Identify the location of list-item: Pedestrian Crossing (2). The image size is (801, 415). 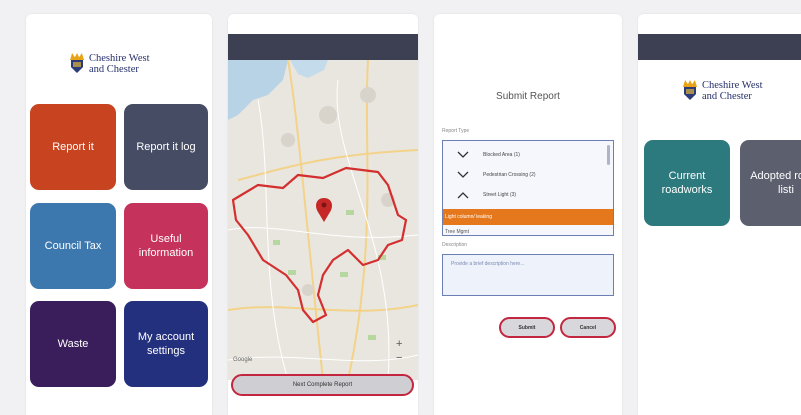
(528, 175).